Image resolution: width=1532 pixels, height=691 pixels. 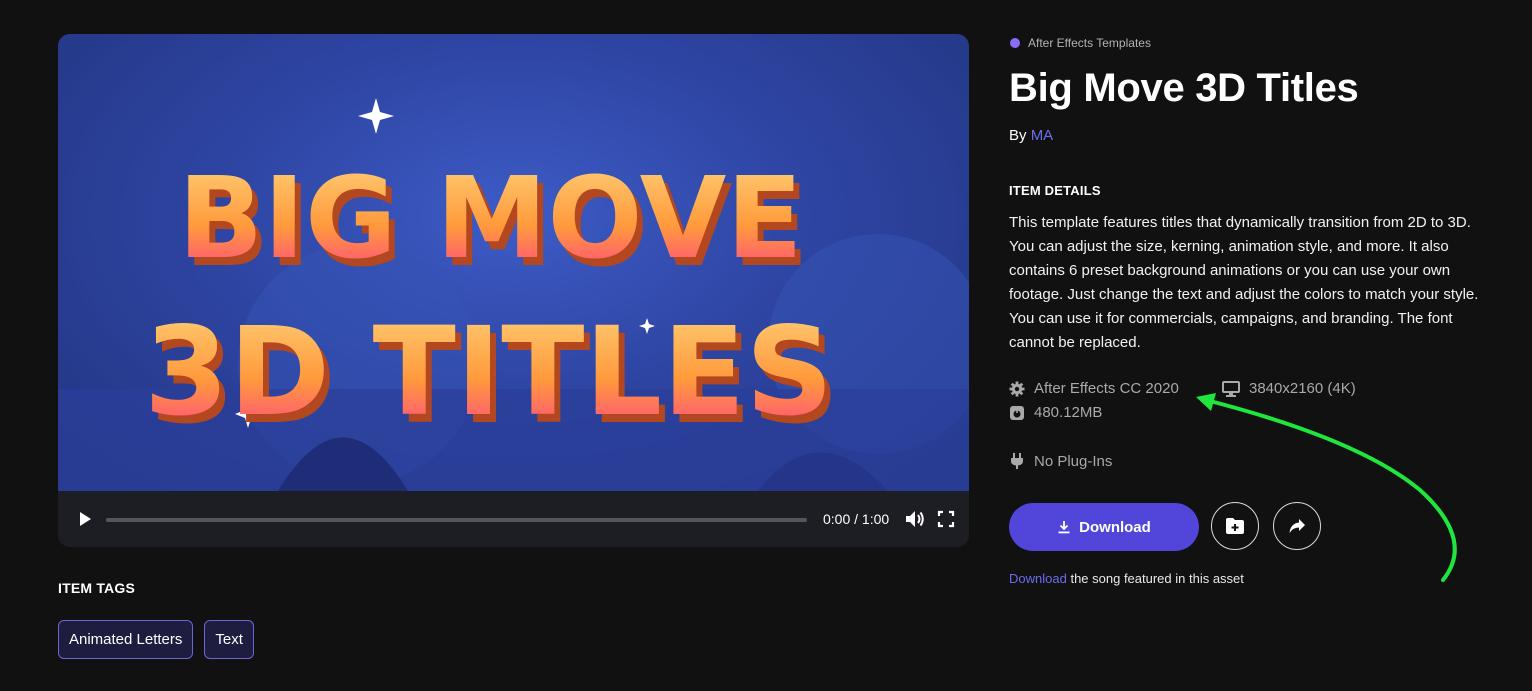 What do you see at coordinates (1115, 527) in the screenshot?
I see `download-button-label: Download` at bounding box center [1115, 527].